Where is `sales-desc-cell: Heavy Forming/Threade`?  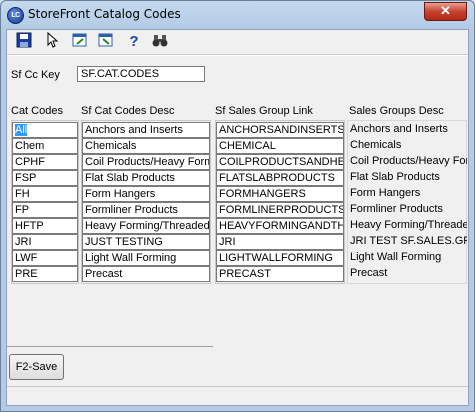 sales-desc-cell: Heavy Forming/Threade is located at coordinates (408, 225).